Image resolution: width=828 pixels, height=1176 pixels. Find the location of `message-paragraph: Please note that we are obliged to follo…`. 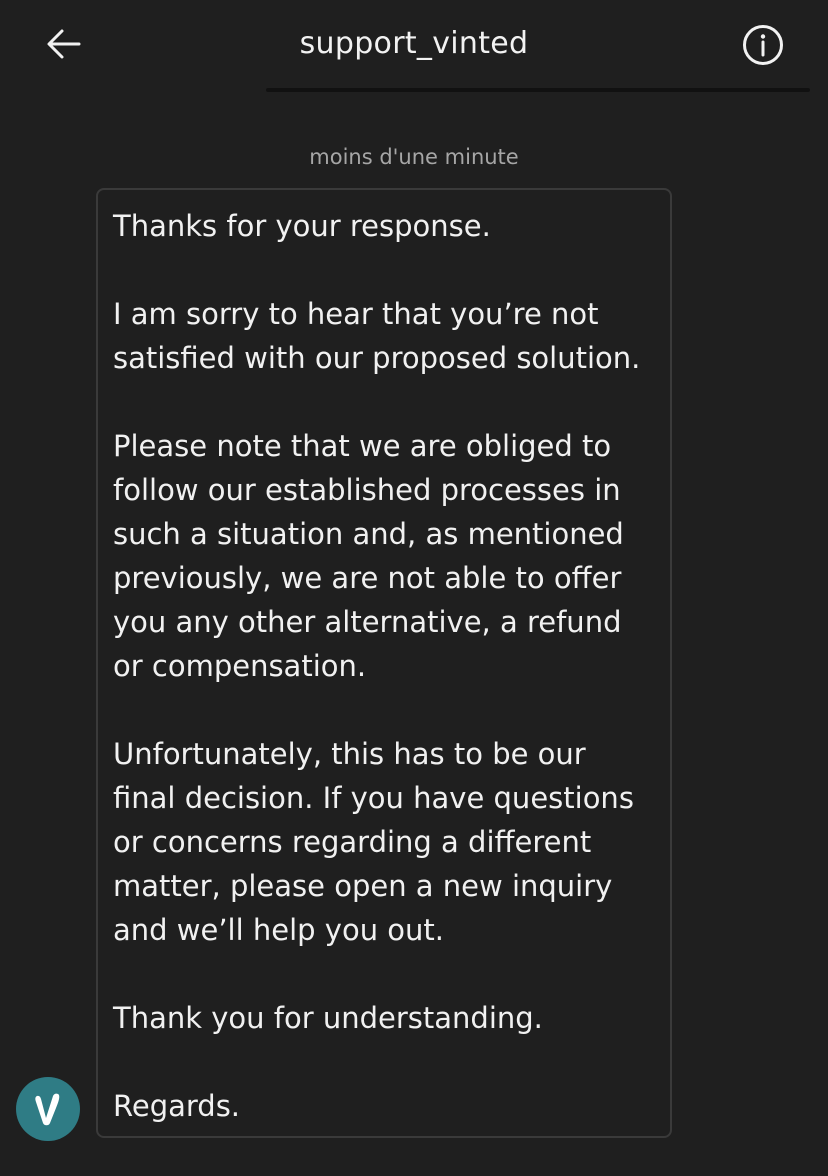

message-paragraph: Please note that we are obliged to follo… is located at coordinates (368, 556).